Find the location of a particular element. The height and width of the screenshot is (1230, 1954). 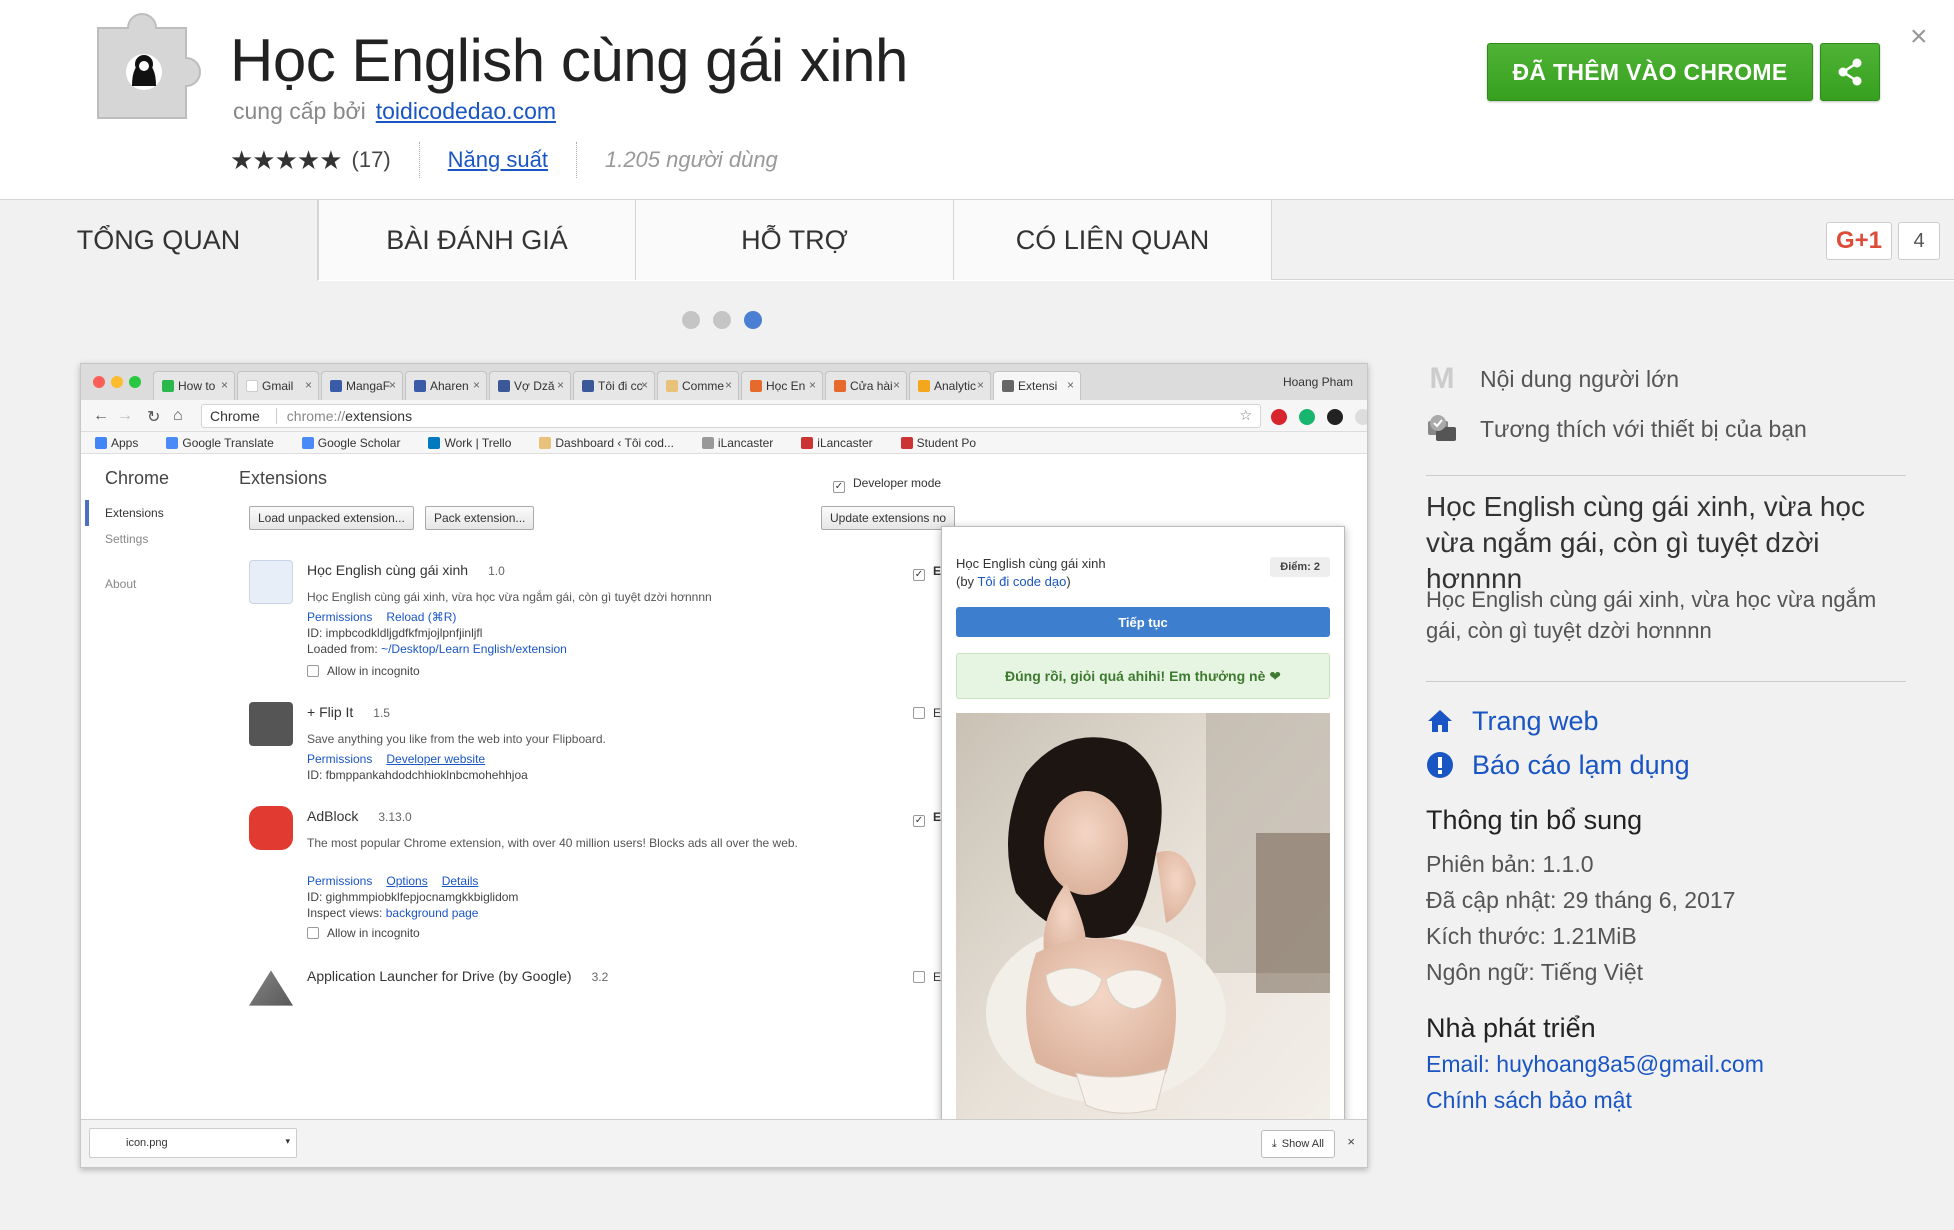

window-close-light is located at coordinates (99, 382).